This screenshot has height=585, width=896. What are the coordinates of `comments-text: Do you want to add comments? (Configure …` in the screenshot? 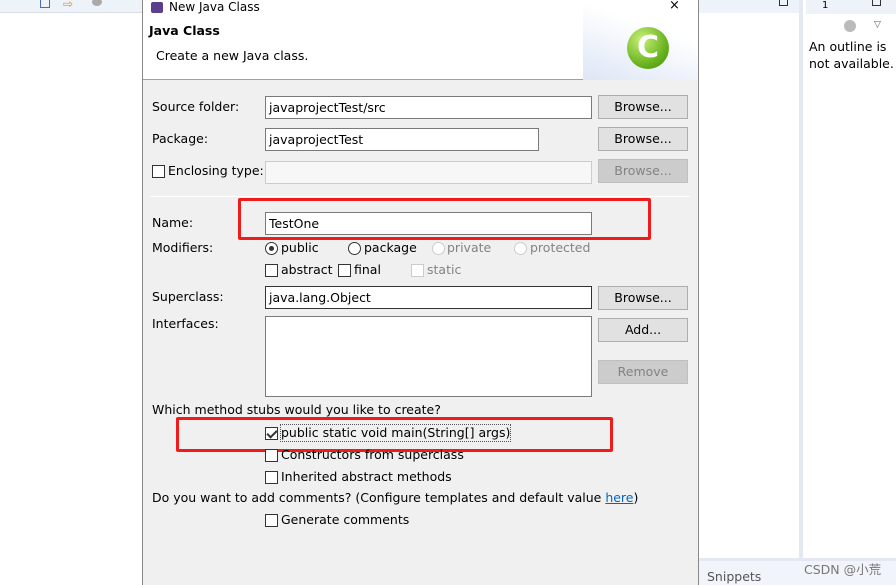 It's located at (379, 497).